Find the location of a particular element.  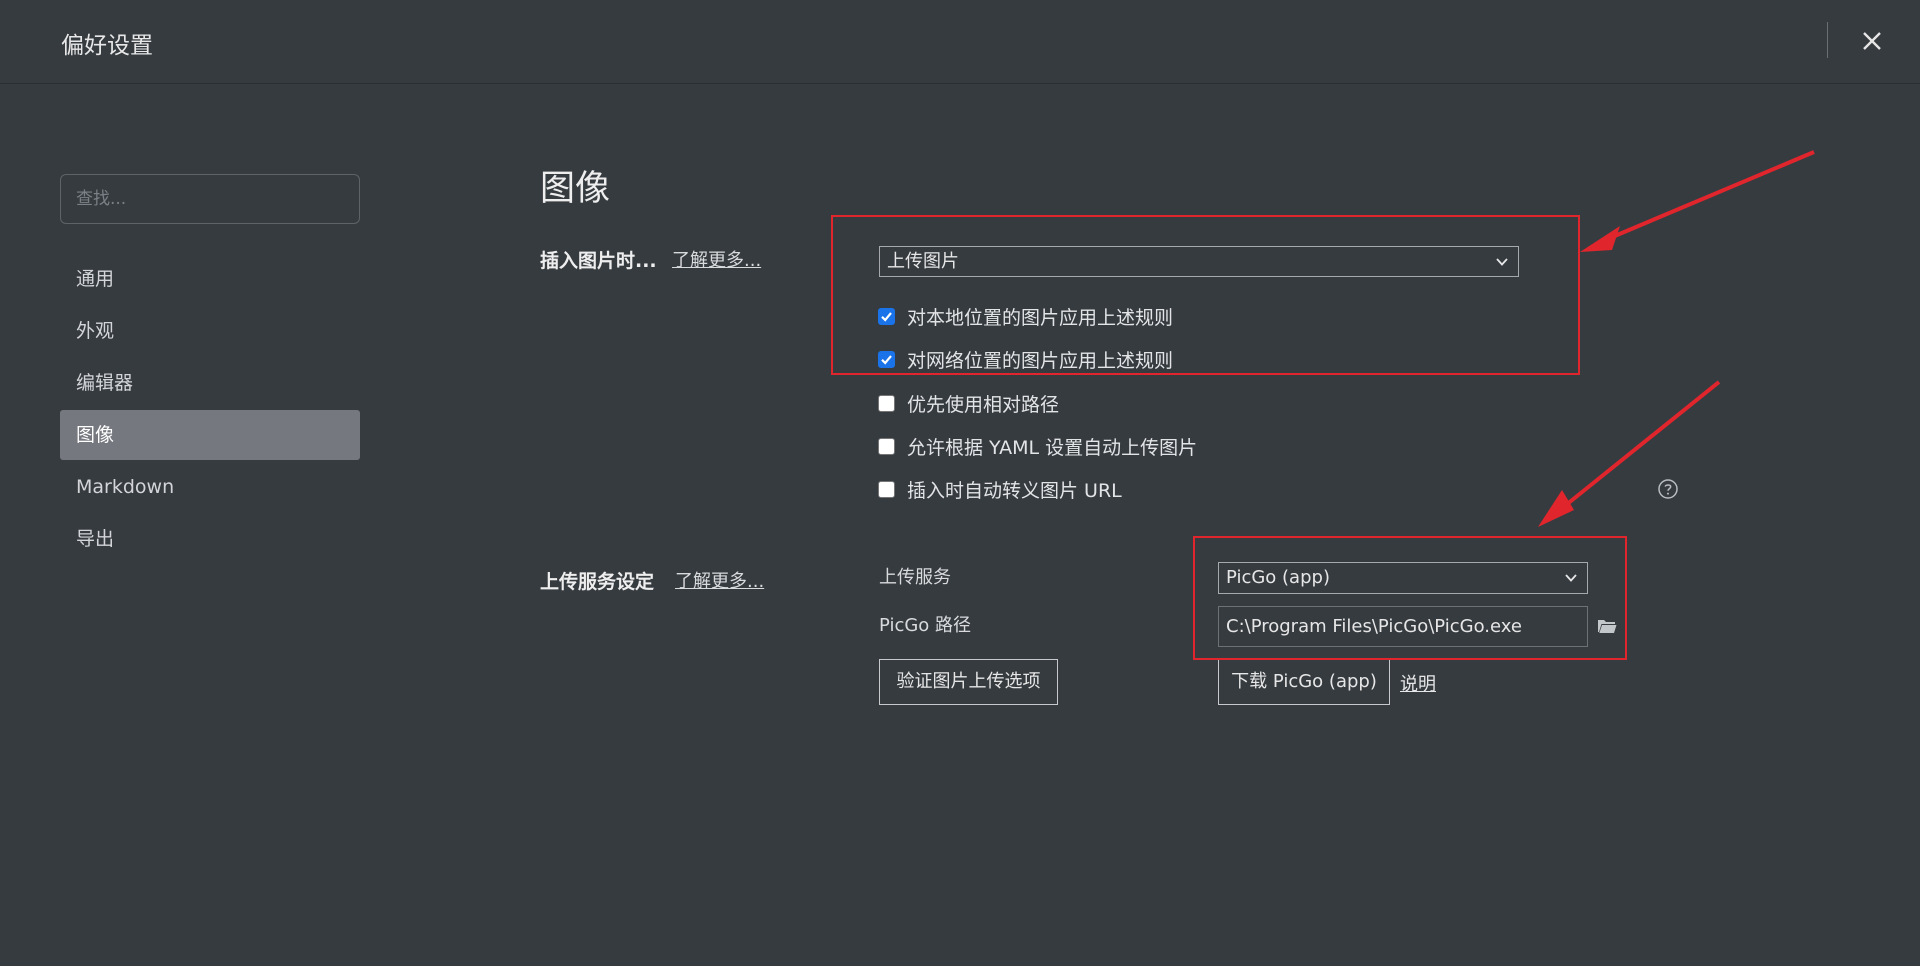

sidebar-item-markdown: Markdown is located at coordinates (210, 487).